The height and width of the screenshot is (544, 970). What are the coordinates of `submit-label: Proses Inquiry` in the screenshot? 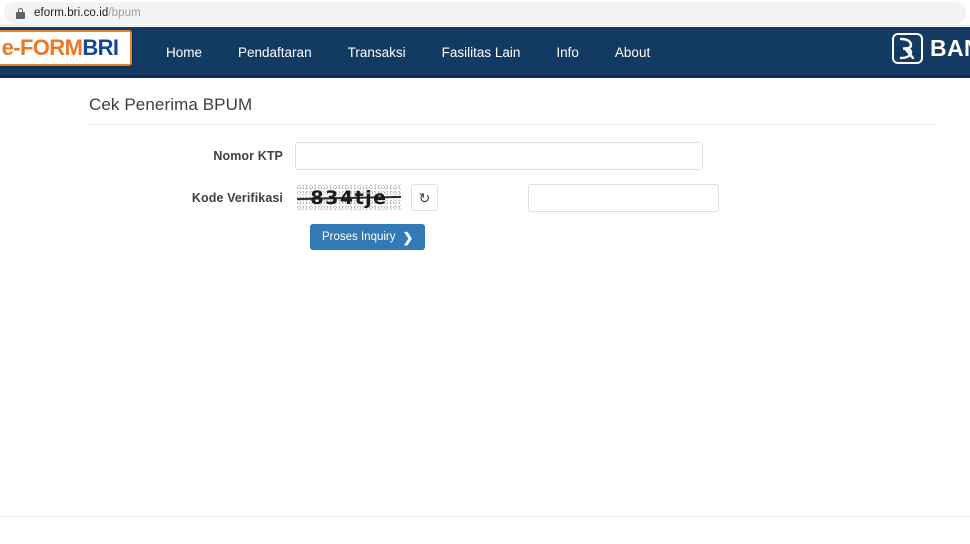 It's located at (359, 237).